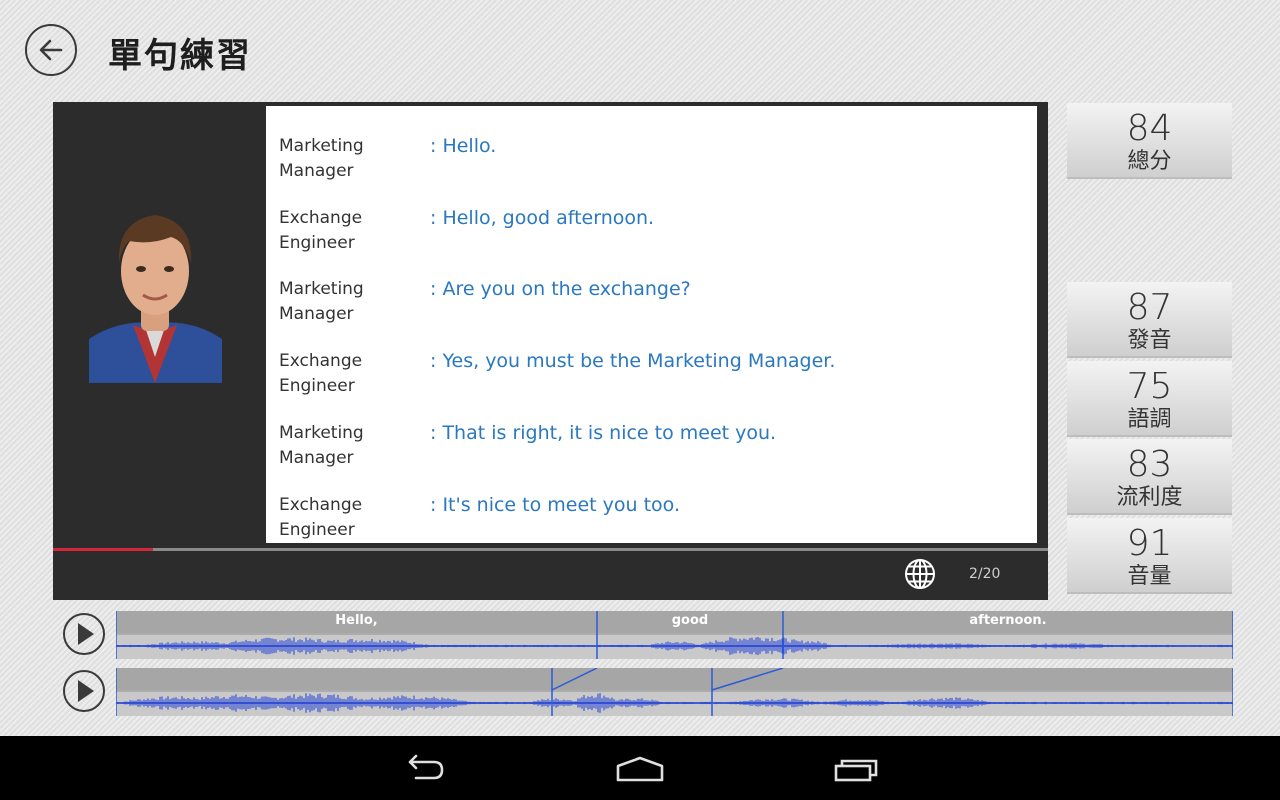  What do you see at coordinates (985, 574) in the screenshot?
I see `page-indicator: 2/20` at bounding box center [985, 574].